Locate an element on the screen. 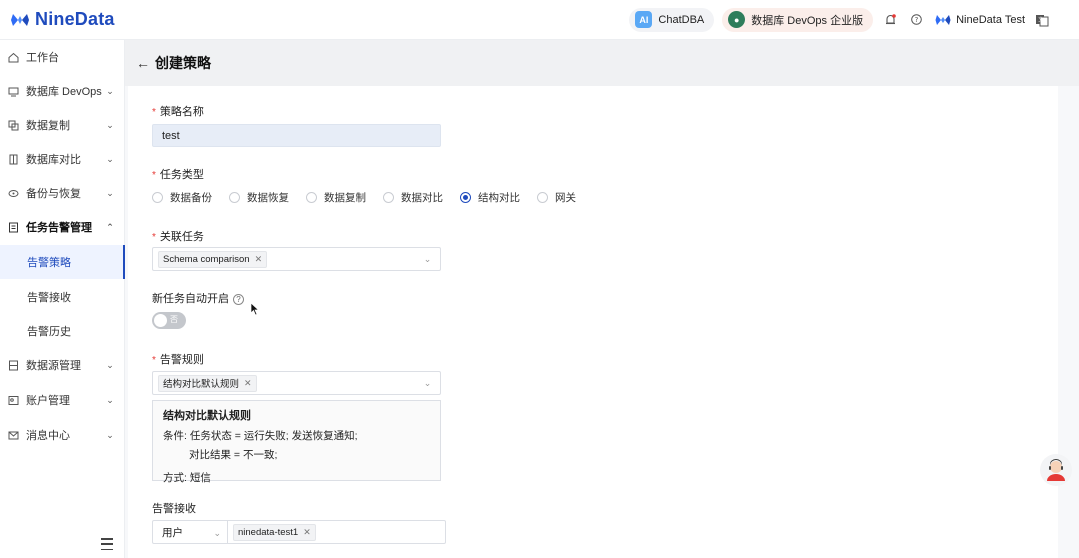 This screenshot has height=558, width=1079. language-switch-icon: 文 is located at coordinates (1042, 20).